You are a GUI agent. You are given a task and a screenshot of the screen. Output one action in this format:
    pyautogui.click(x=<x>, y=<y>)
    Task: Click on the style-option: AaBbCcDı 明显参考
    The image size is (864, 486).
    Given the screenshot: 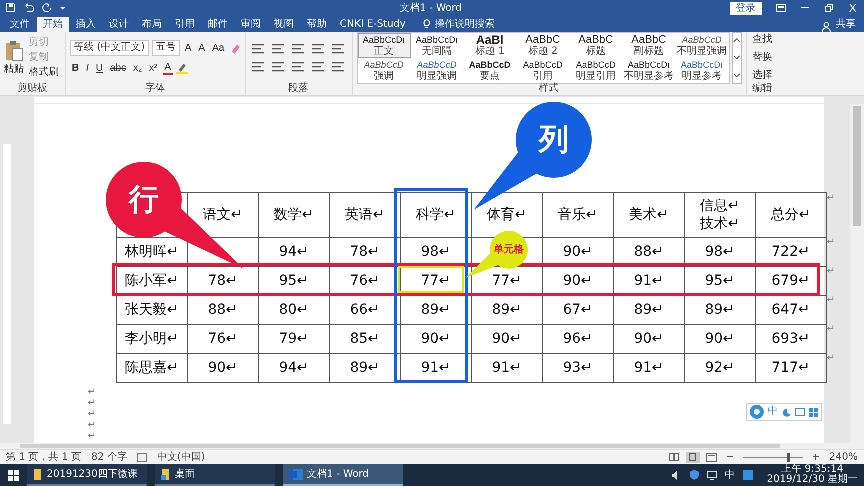 What is the action you would take?
    pyautogui.click(x=702, y=70)
    